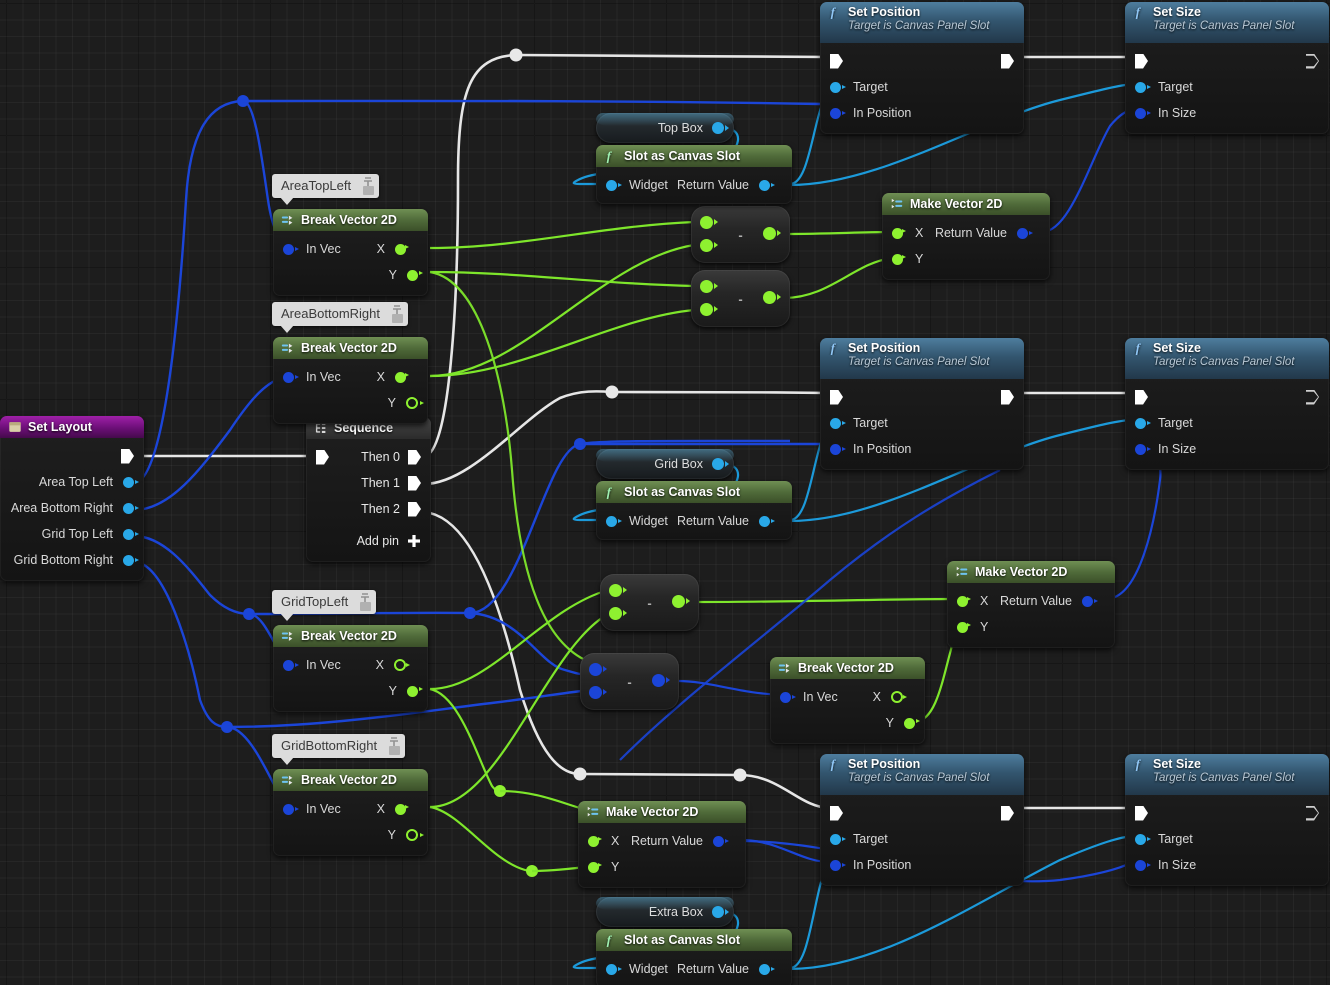 Image resolution: width=1330 pixels, height=985 pixels. What do you see at coordinates (131, 508) in the screenshot?
I see `pin-area-bottom-right` at bounding box center [131, 508].